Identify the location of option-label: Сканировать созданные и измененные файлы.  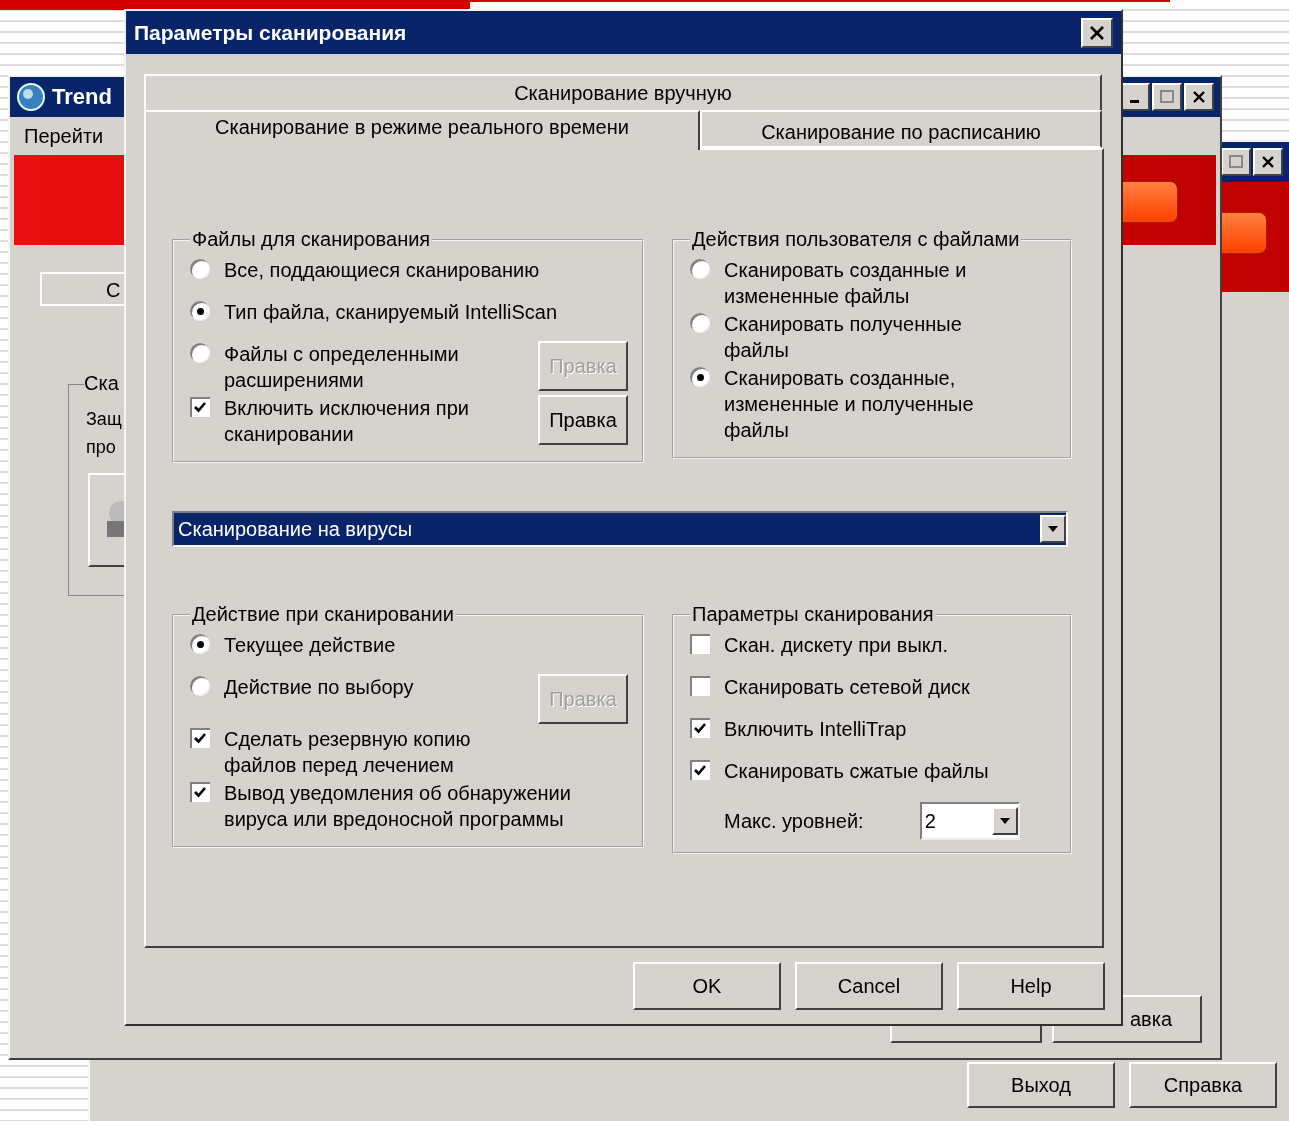
(845, 283).